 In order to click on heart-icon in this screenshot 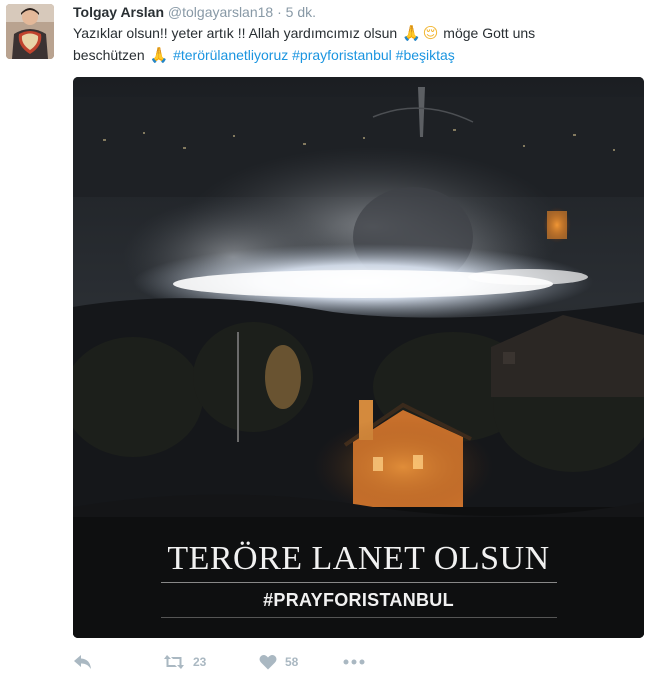, I will do `click(268, 662)`.